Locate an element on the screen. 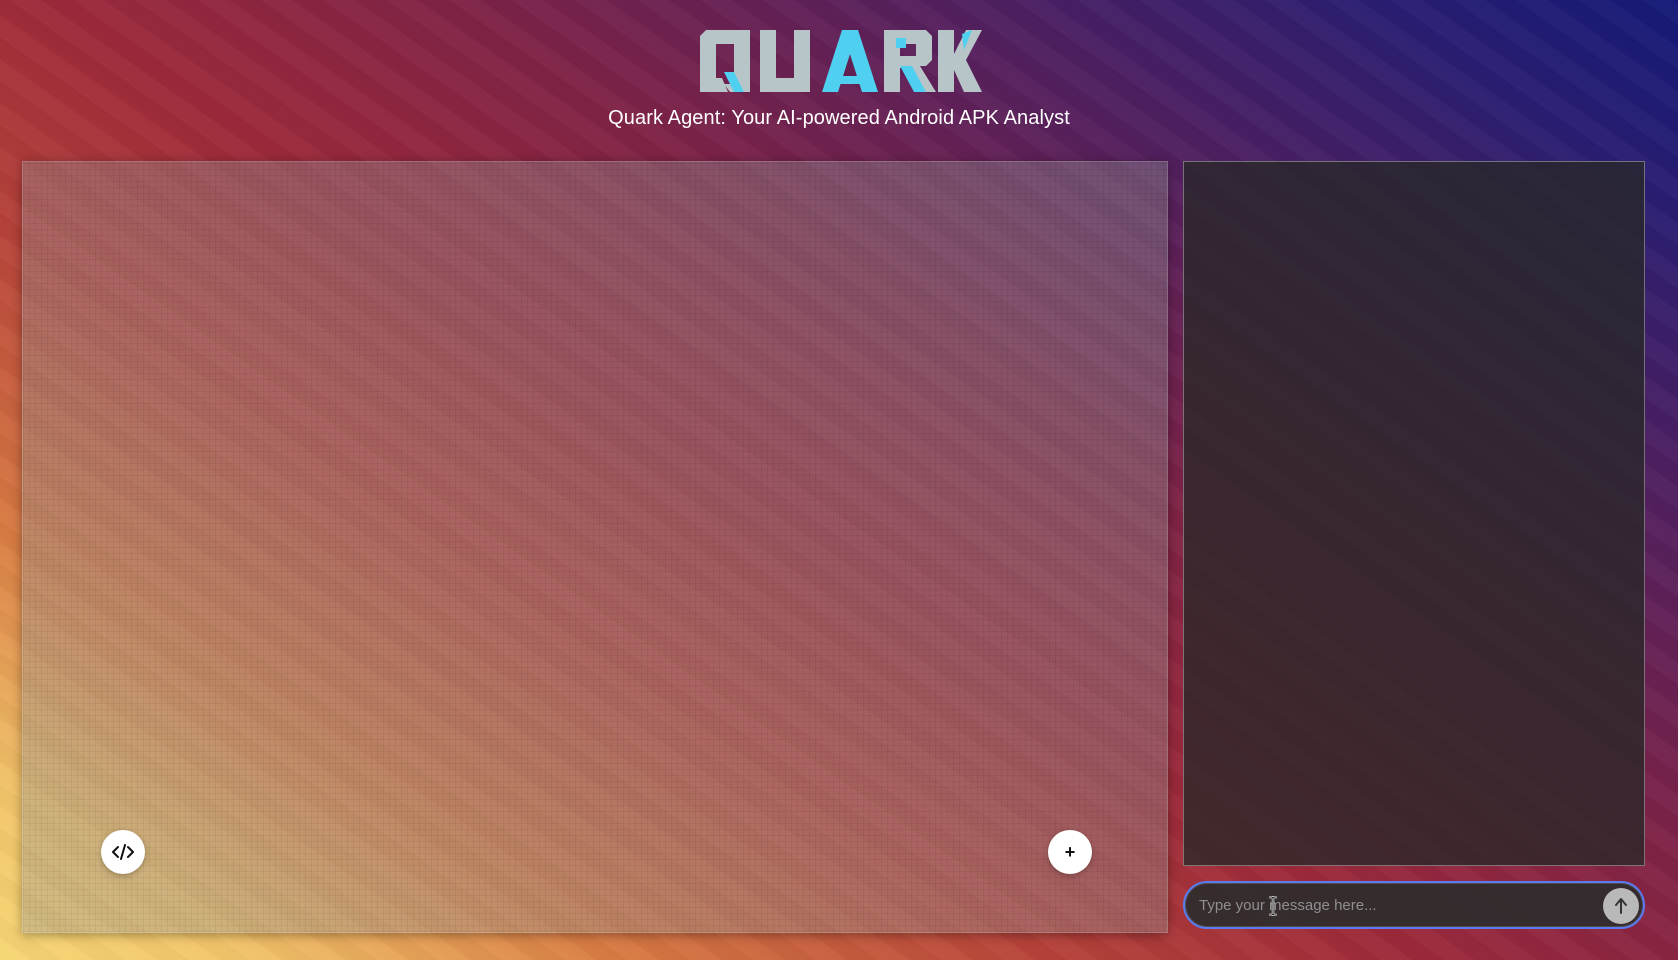 This screenshot has width=1678, height=960. text-cursor-icon is located at coordinates (1273, 906).